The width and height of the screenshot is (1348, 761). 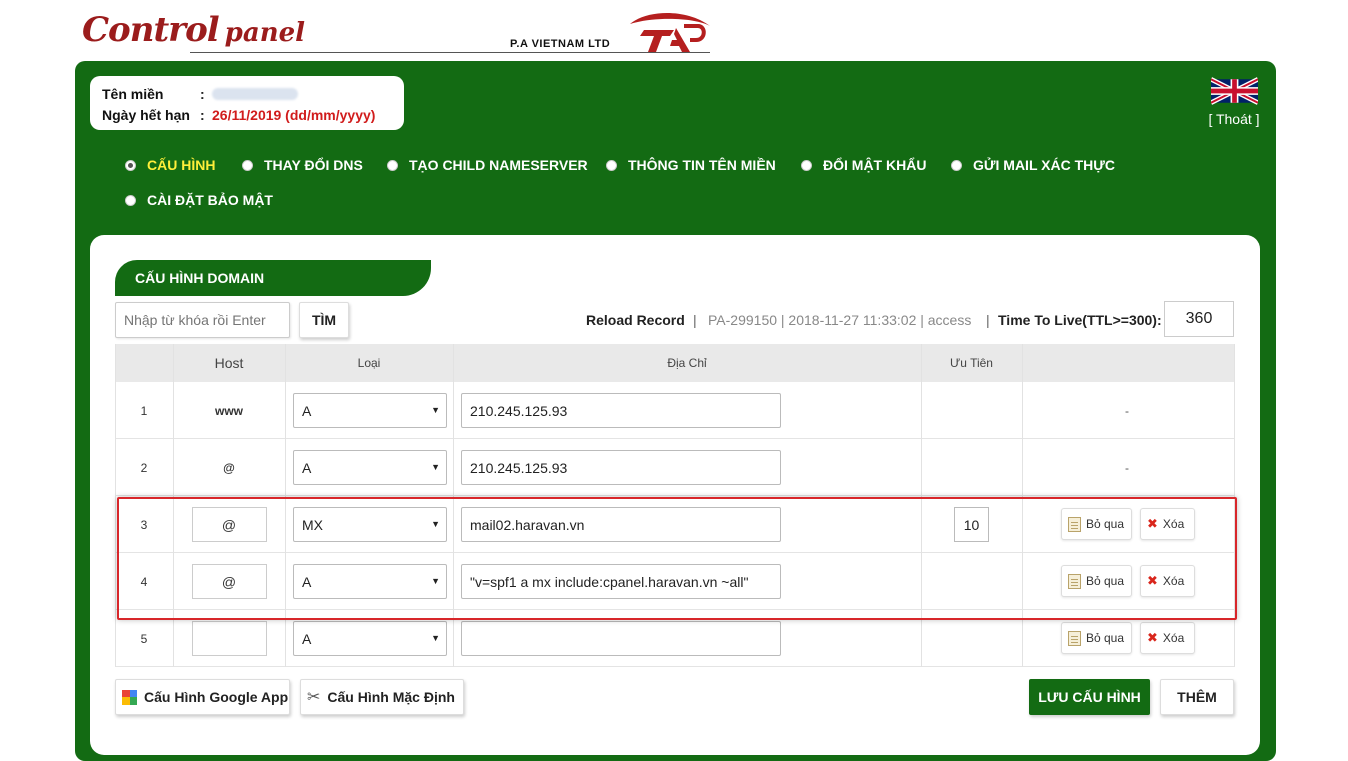 I want to click on row-index: 2, so click(x=144, y=467).